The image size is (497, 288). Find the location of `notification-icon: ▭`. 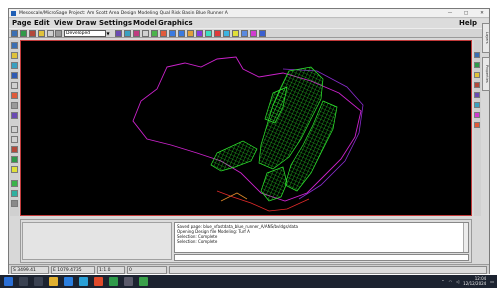

notification-icon: ▭ is located at coordinates (492, 281).